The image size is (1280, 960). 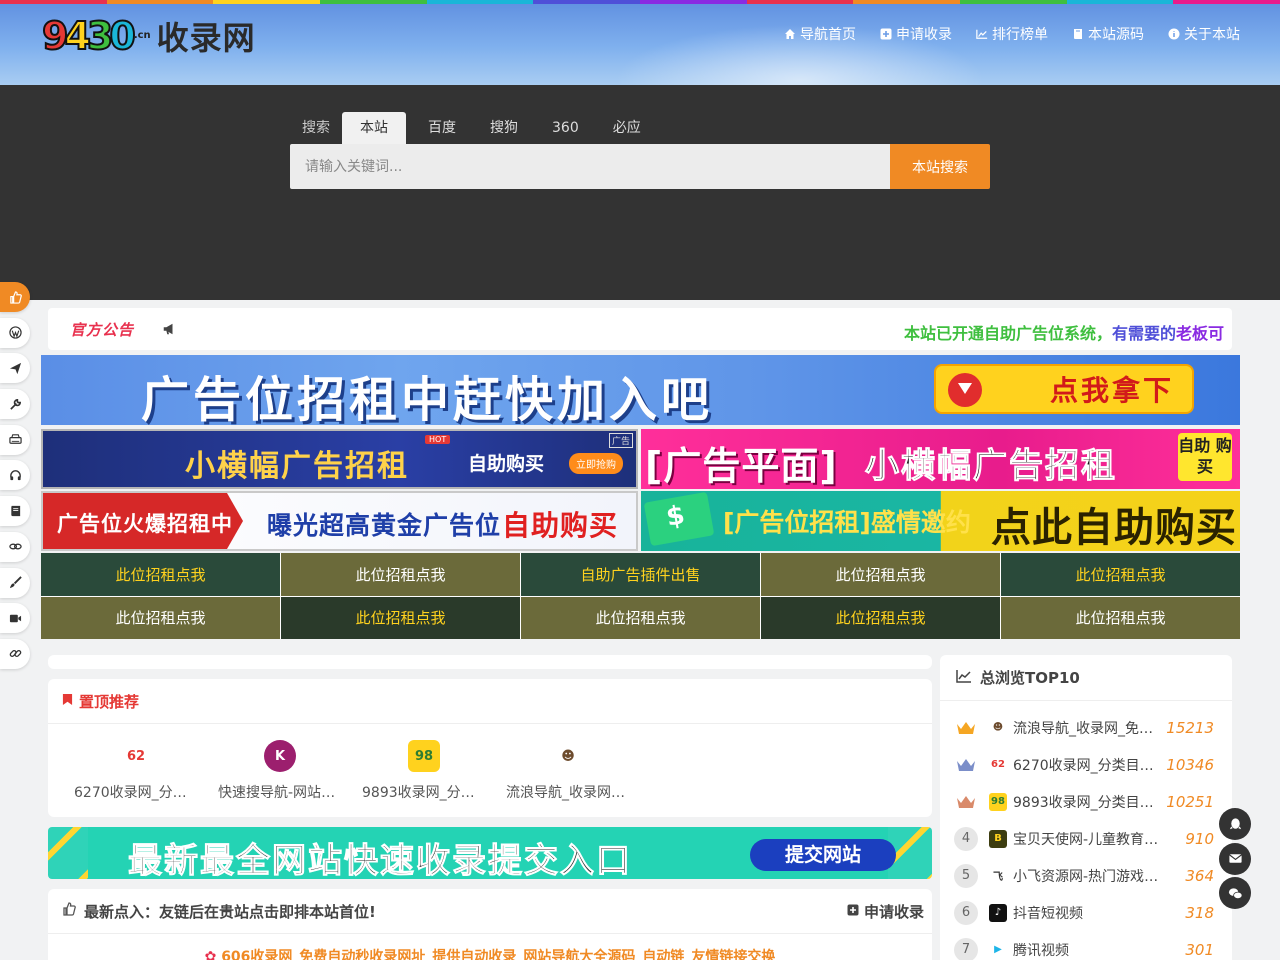 I want to click on search-button: 本站搜索, so click(x=940, y=166).